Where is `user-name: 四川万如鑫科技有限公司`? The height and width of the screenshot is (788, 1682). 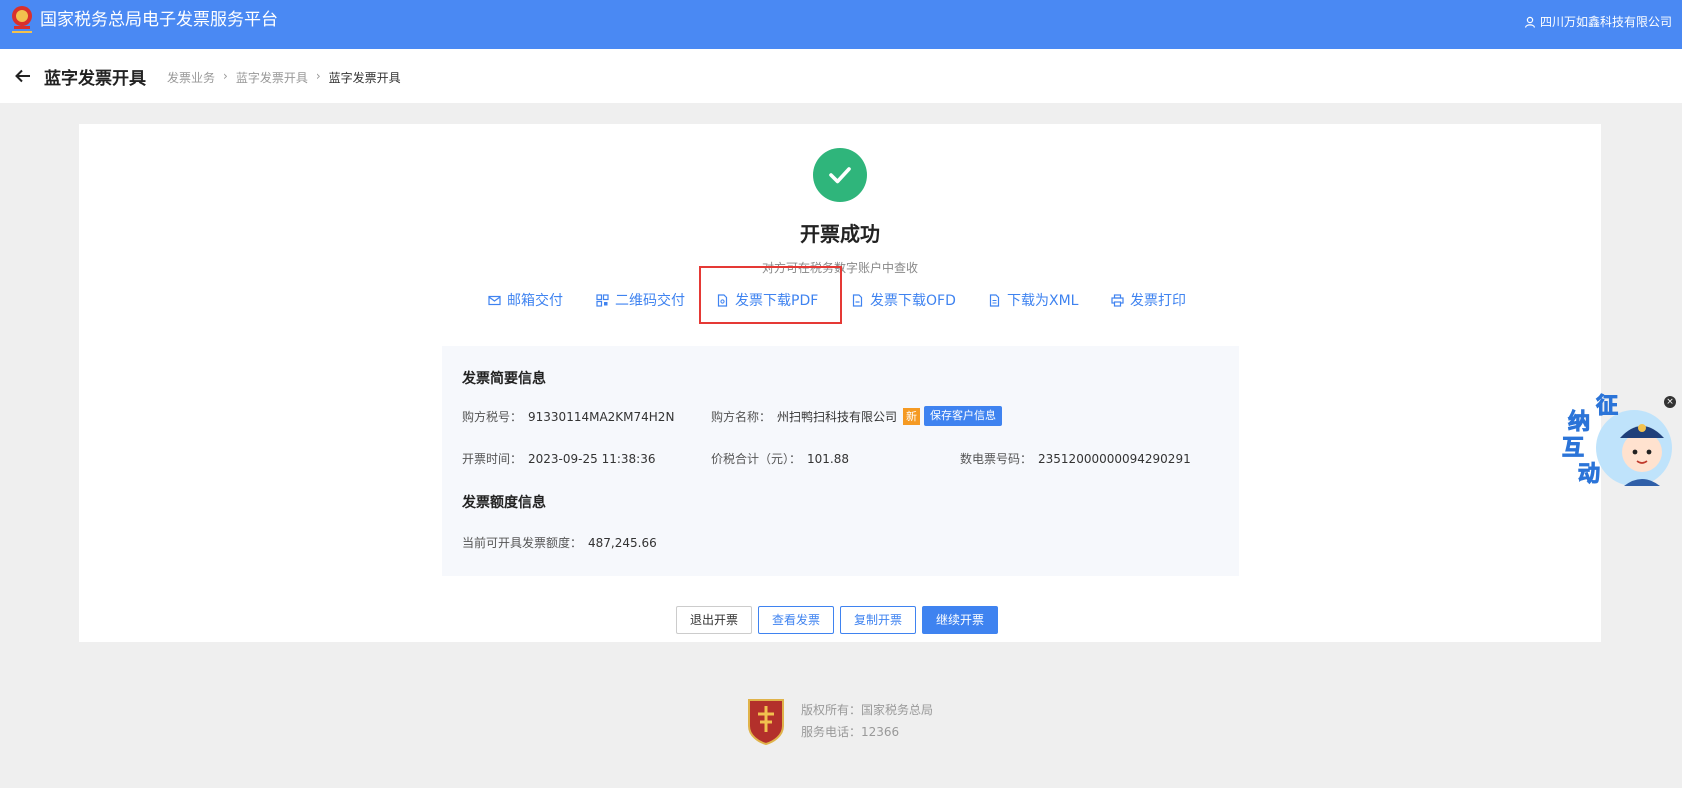 user-name: 四川万如鑫科技有限公司 is located at coordinates (1605, 22).